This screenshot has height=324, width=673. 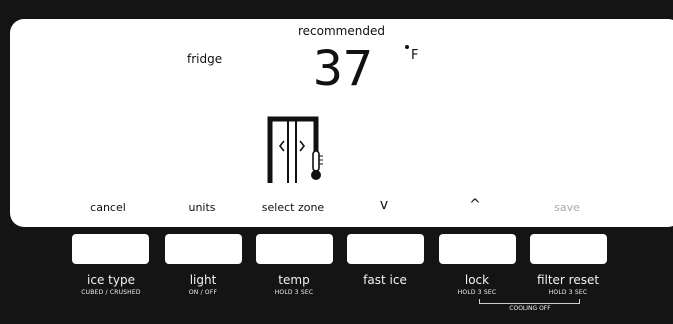 What do you see at coordinates (108, 207) in the screenshot?
I see `cancel-soft-key: cancel` at bounding box center [108, 207].